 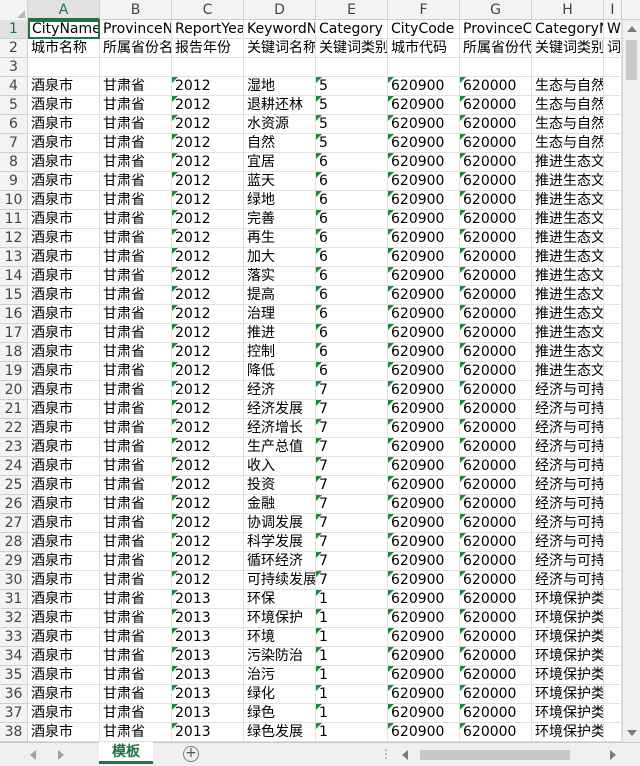 I want to click on row-header: 28, so click(x=14, y=542).